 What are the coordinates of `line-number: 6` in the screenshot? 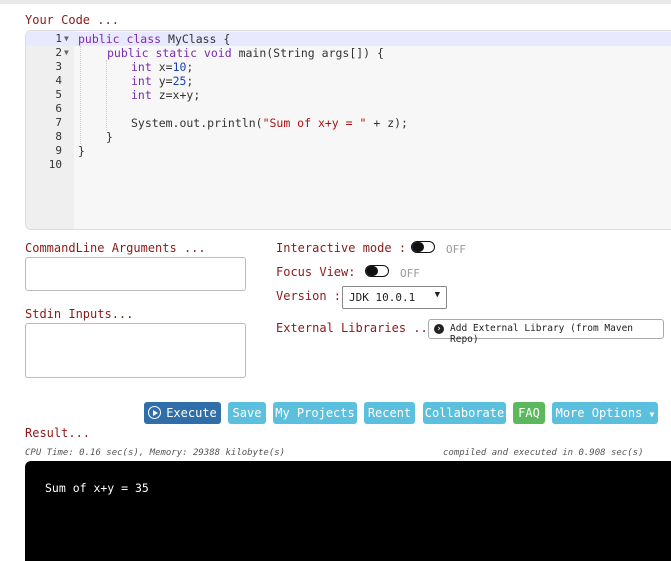 It's located at (58, 108).